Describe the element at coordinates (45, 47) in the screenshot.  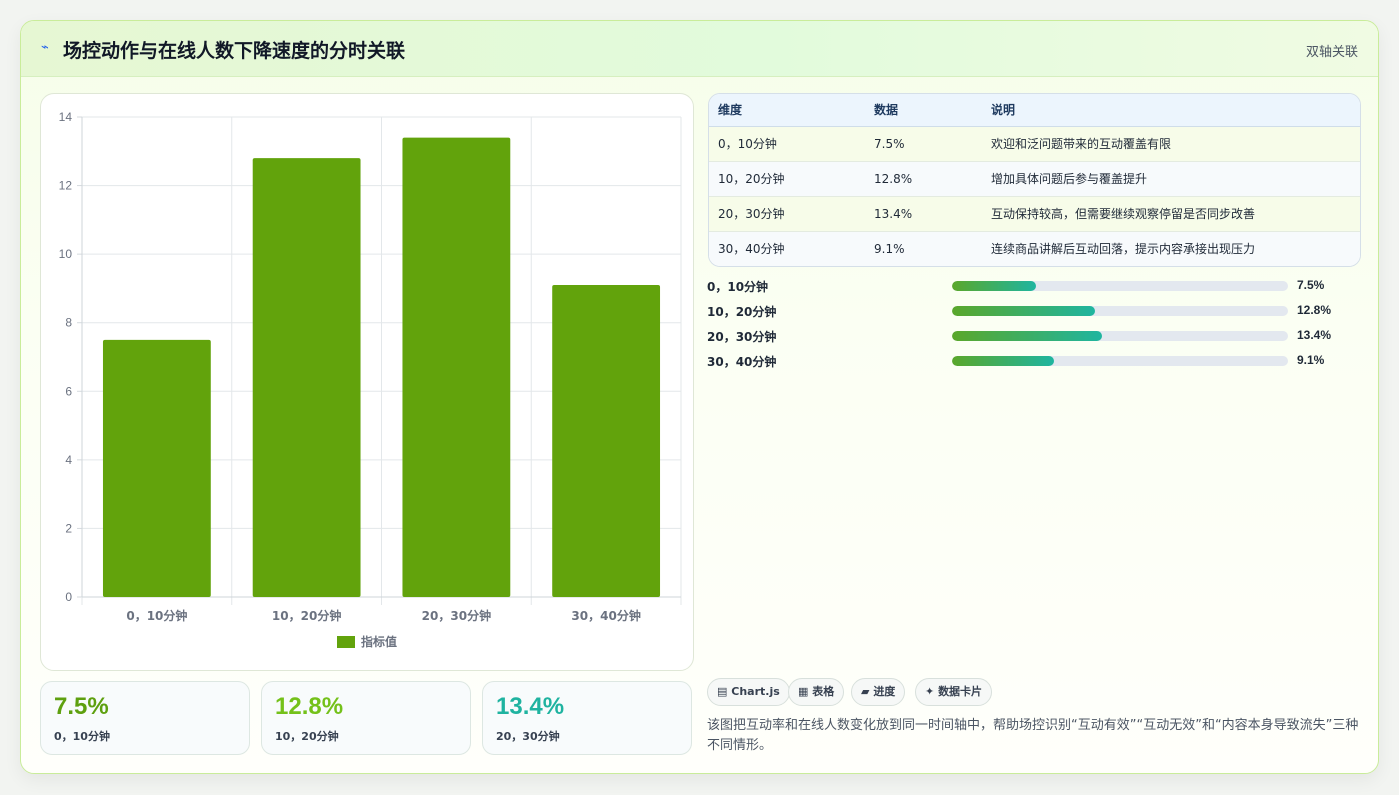
I see `chart-spark-icon: ⌁` at that location.